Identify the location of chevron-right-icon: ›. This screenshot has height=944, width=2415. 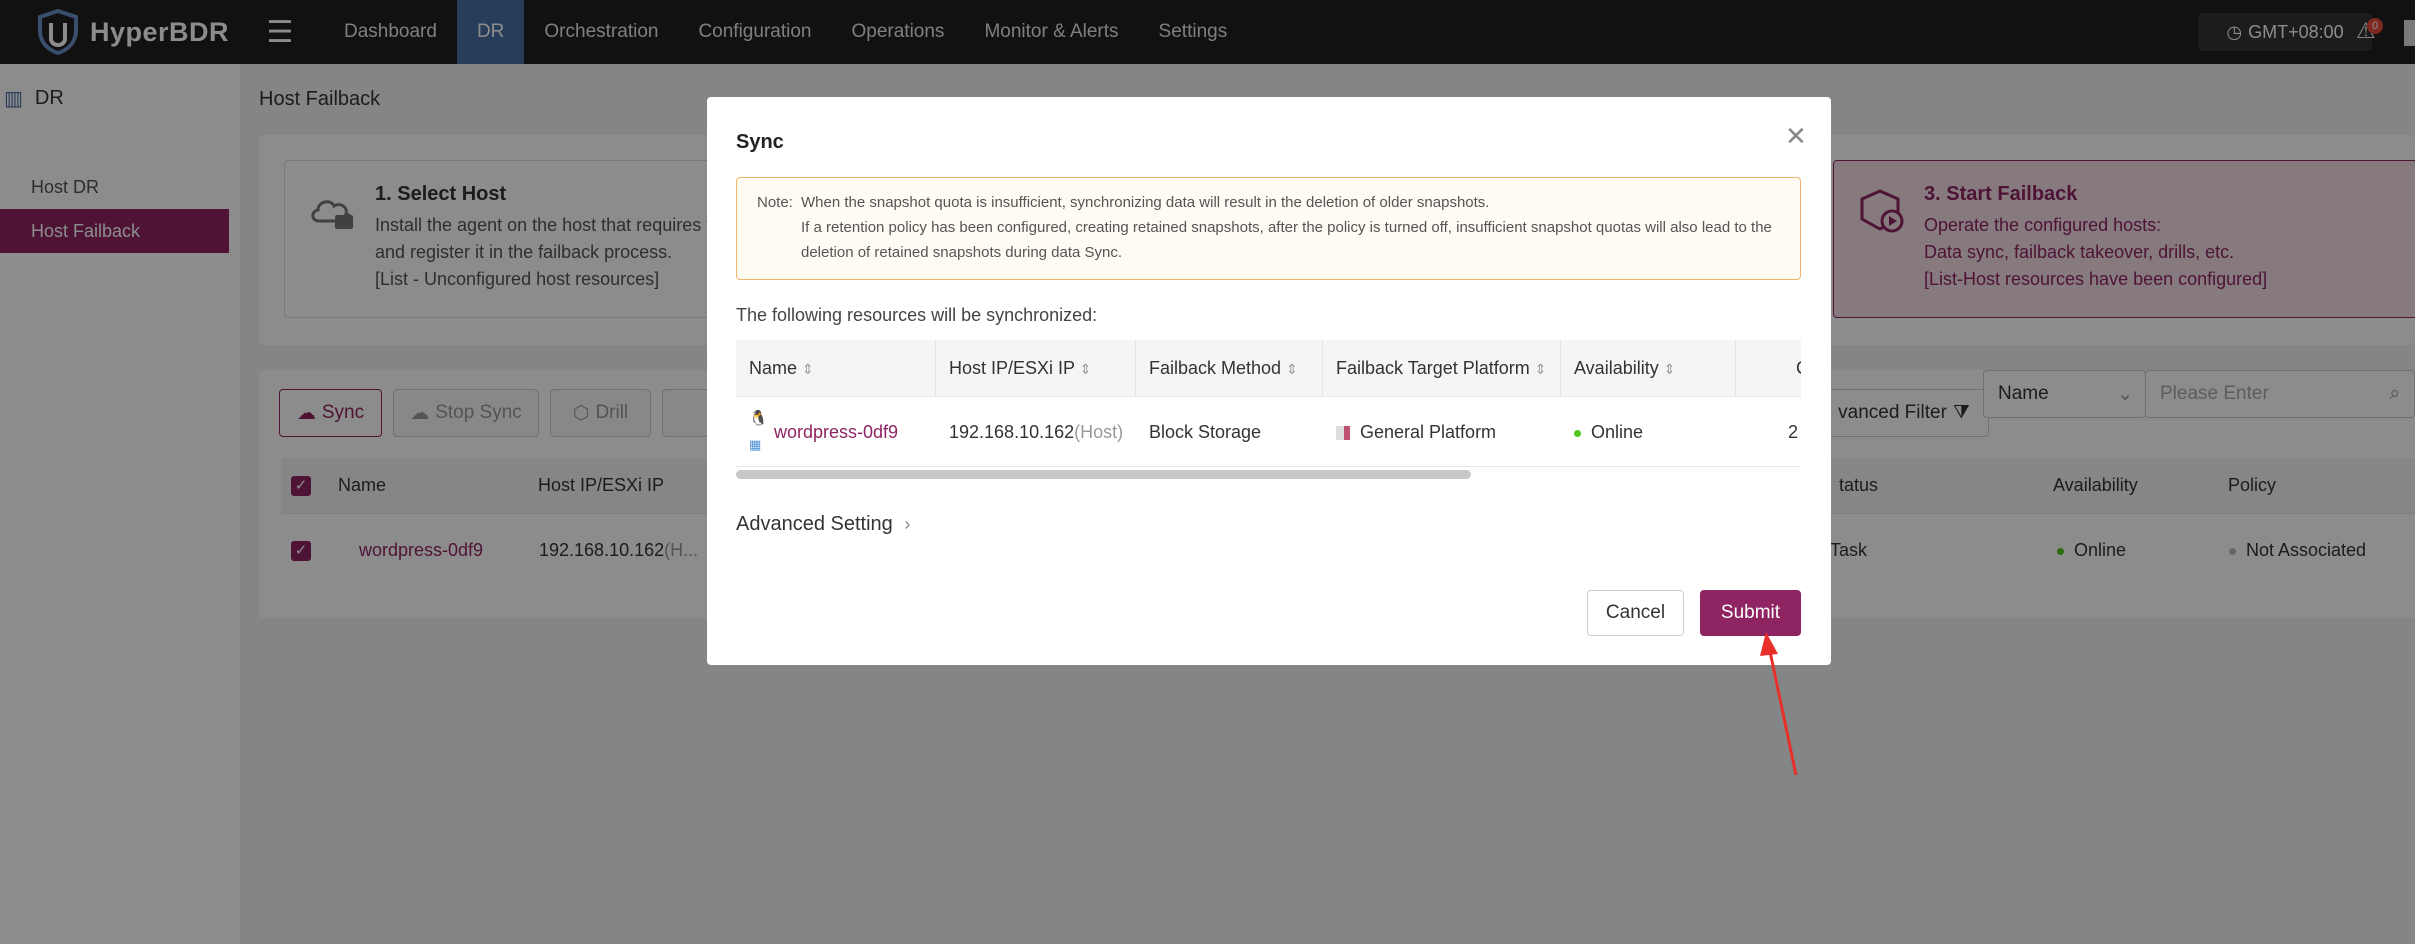
(907, 524).